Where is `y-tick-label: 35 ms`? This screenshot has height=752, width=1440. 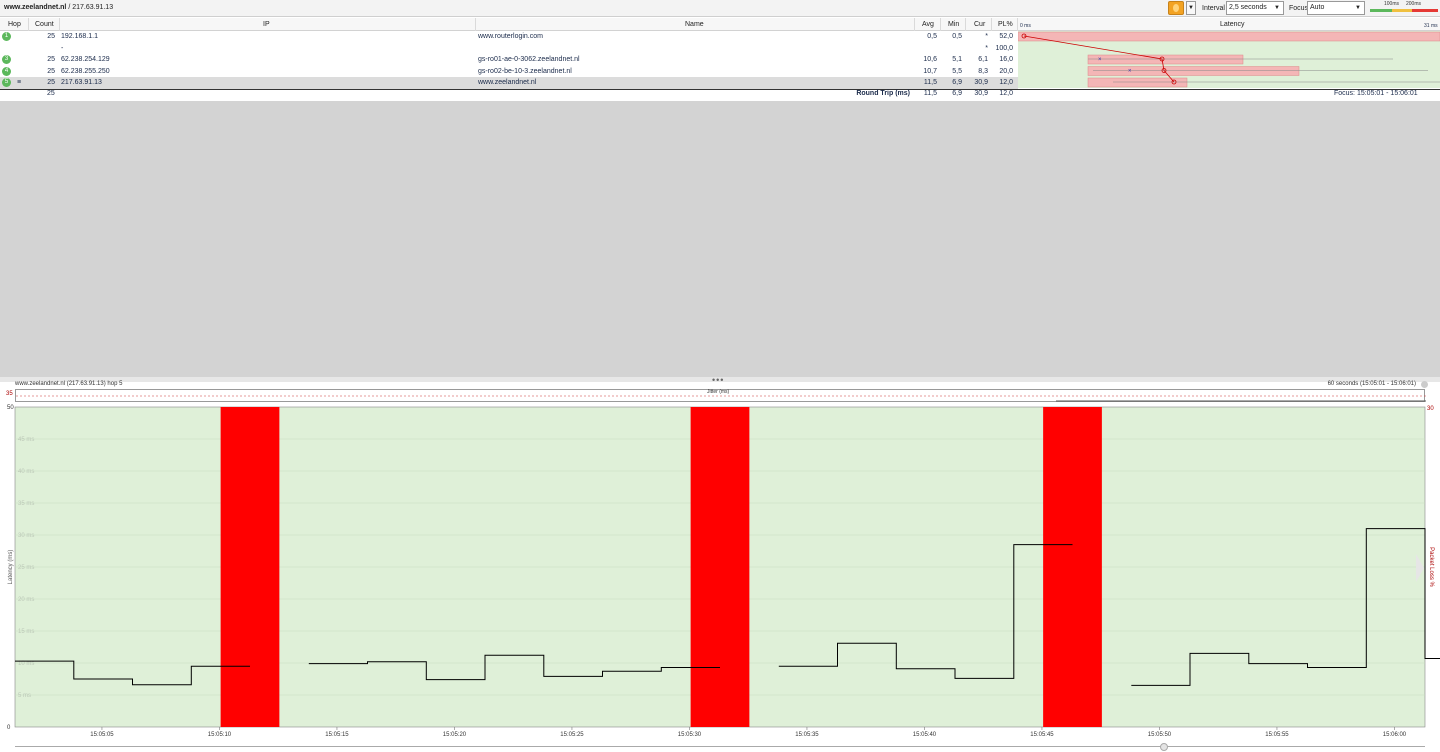
y-tick-label: 35 ms is located at coordinates (26, 504).